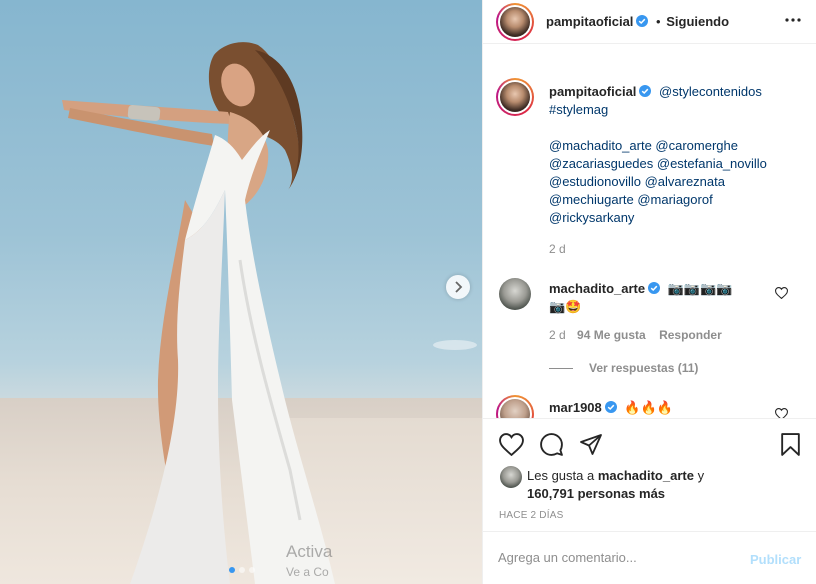 The height and width of the screenshot is (584, 816). Describe the element at coordinates (674, 200) in the screenshot. I see `caption-mentions-line: @mechiugarte @mariagorof` at that location.